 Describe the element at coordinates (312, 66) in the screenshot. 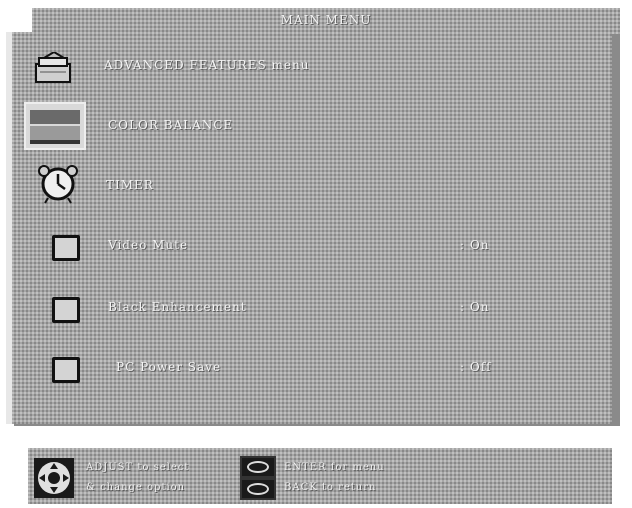

I see `menu-item-advanced-features: ADVANCED FEATURES menu` at that location.